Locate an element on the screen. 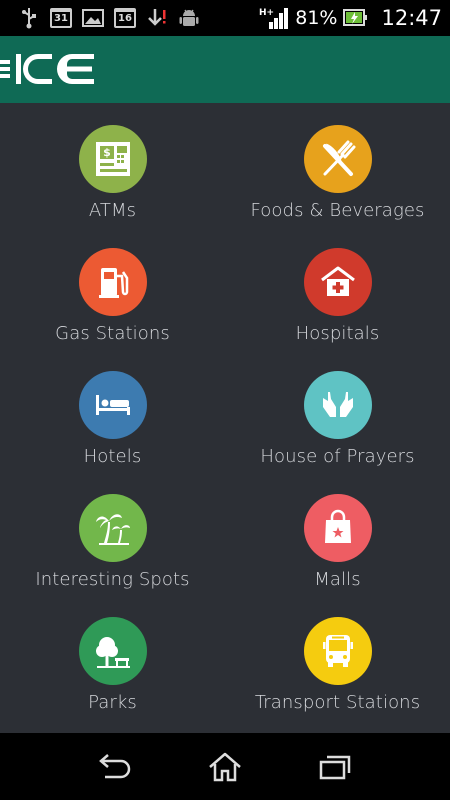 Image resolution: width=450 pixels, height=800 pixels. category-label: Foods & Beverages is located at coordinates (337, 210).